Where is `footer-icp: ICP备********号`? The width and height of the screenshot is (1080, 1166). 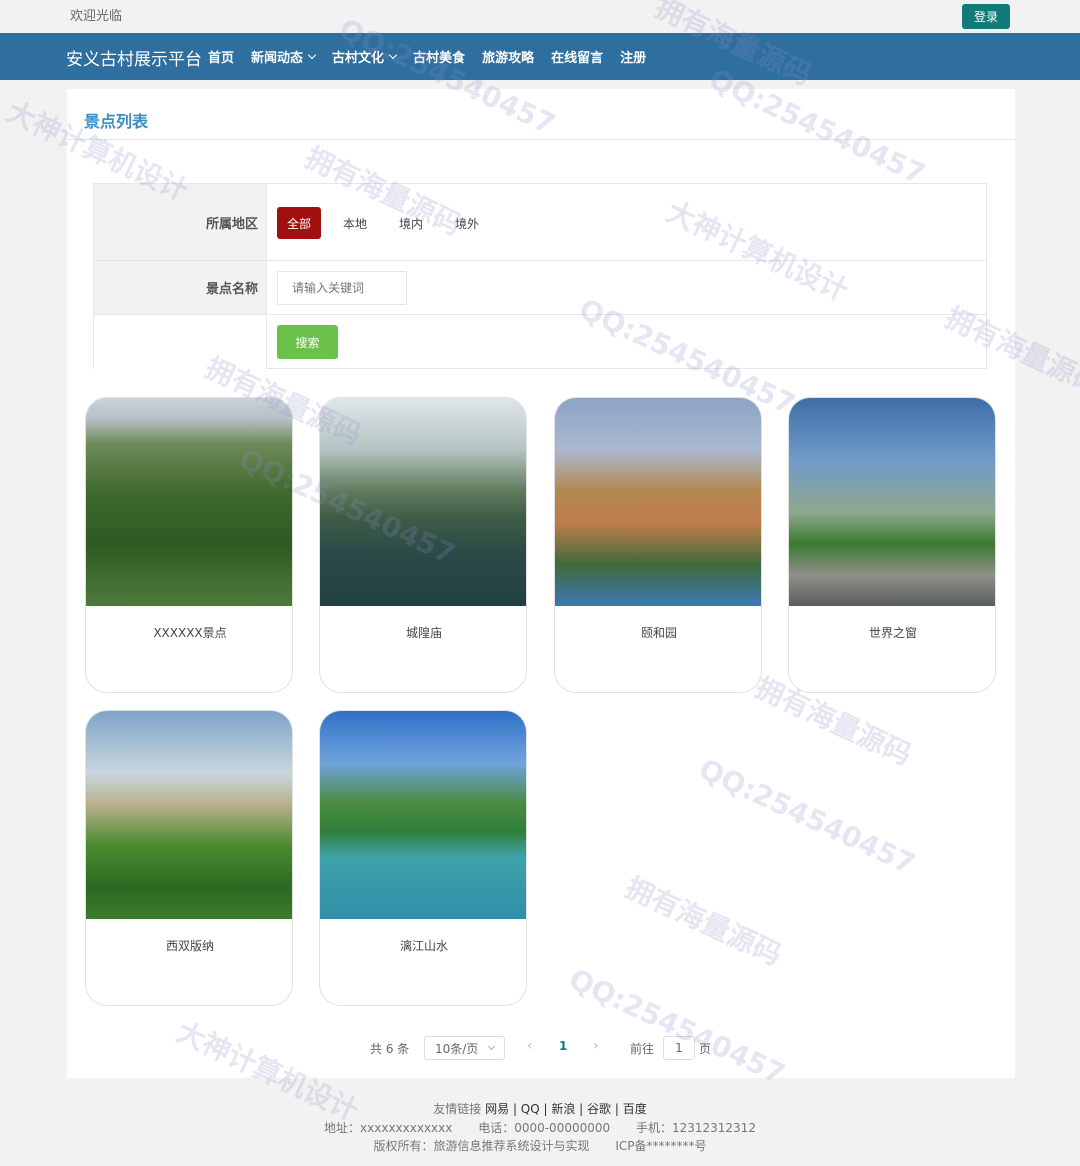 footer-icp: ICP备********号 is located at coordinates (661, 1146).